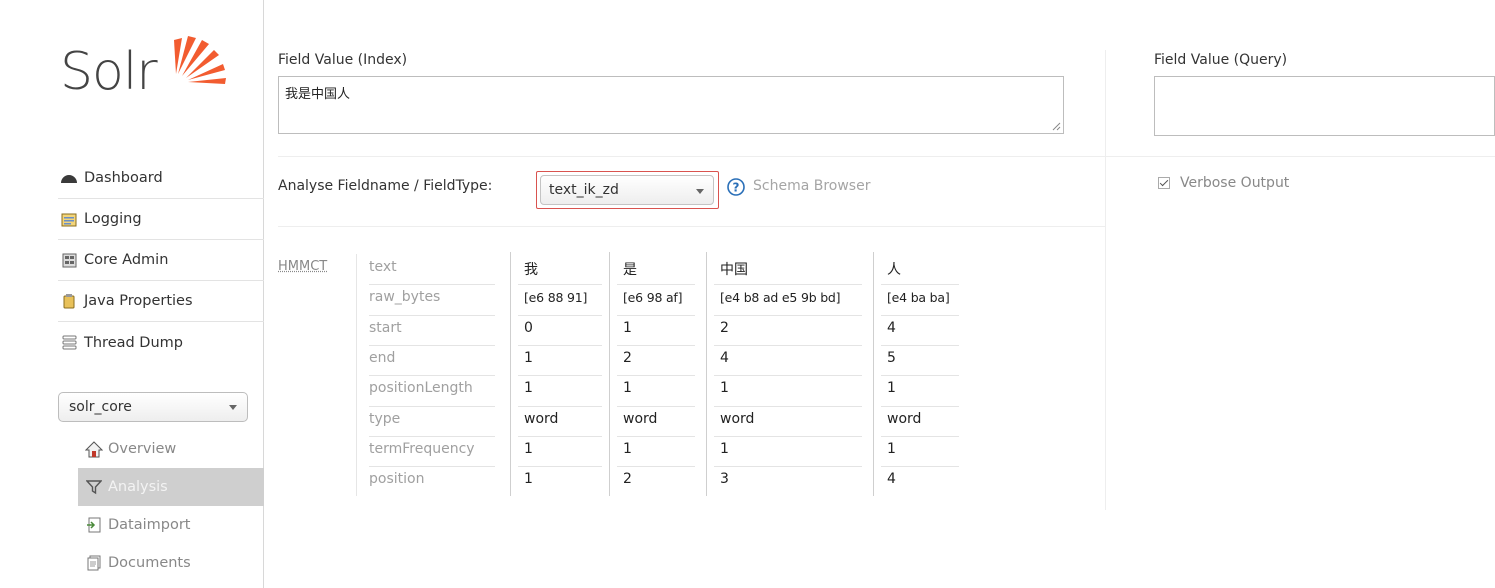 The width and height of the screenshot is (1495, 588). I want to click on core-menu-item-overview: Overview, so click(171, 449).